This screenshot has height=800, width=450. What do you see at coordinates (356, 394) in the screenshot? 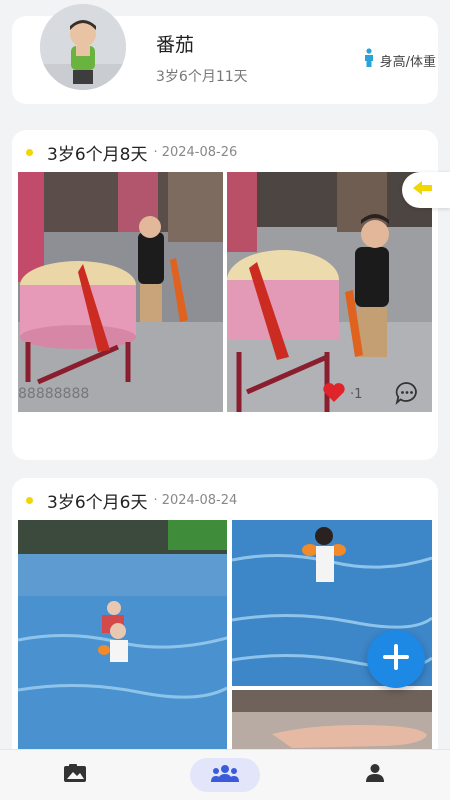
I see `like-count: ·1` at bounding box center [356, 394].